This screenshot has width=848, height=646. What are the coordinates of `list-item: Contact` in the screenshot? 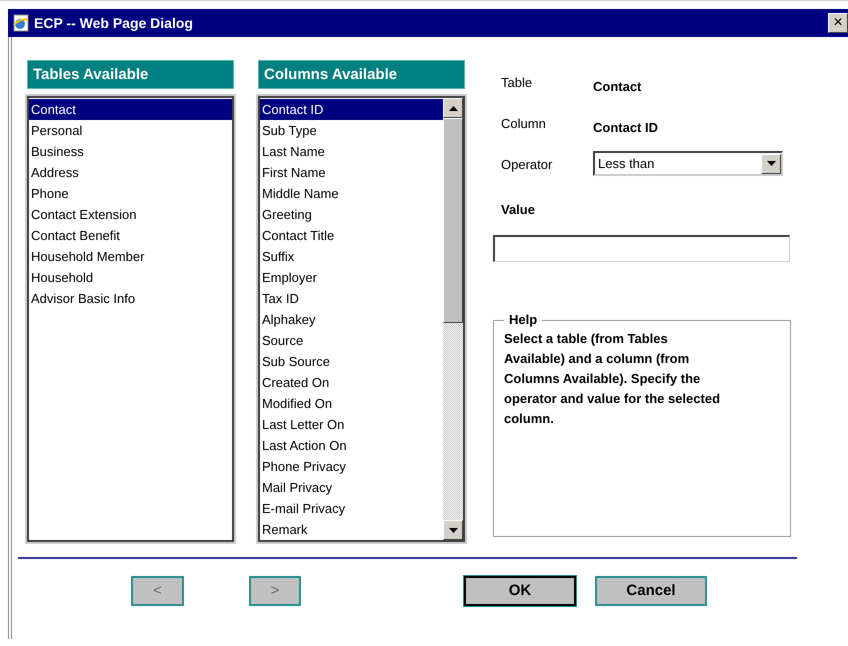 It's located at (130, 109).